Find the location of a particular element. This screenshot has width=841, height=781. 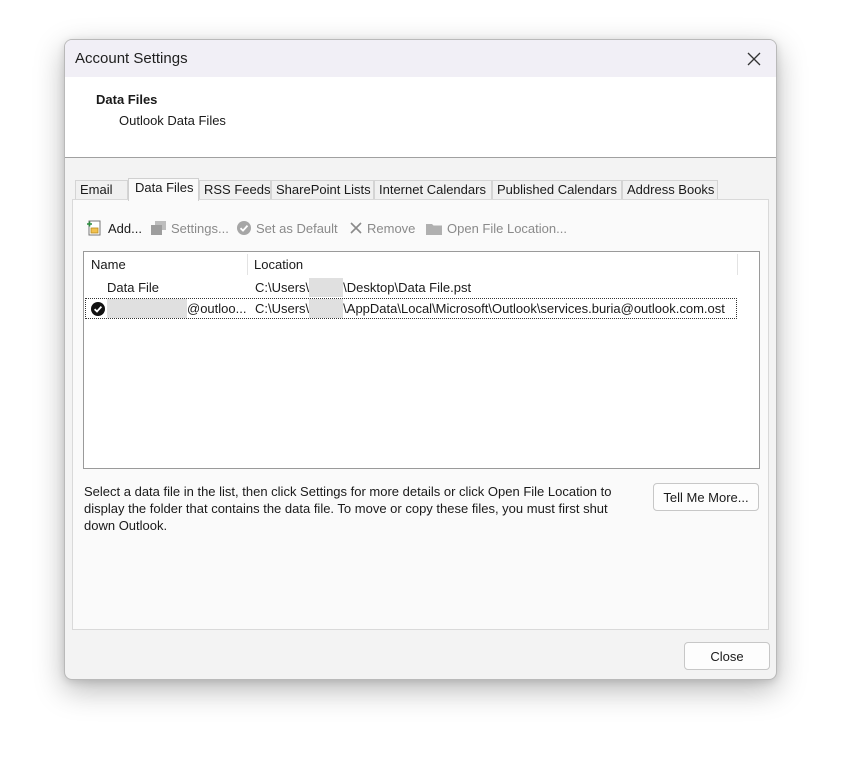

close-window-button is located at coordinates (754, 58).